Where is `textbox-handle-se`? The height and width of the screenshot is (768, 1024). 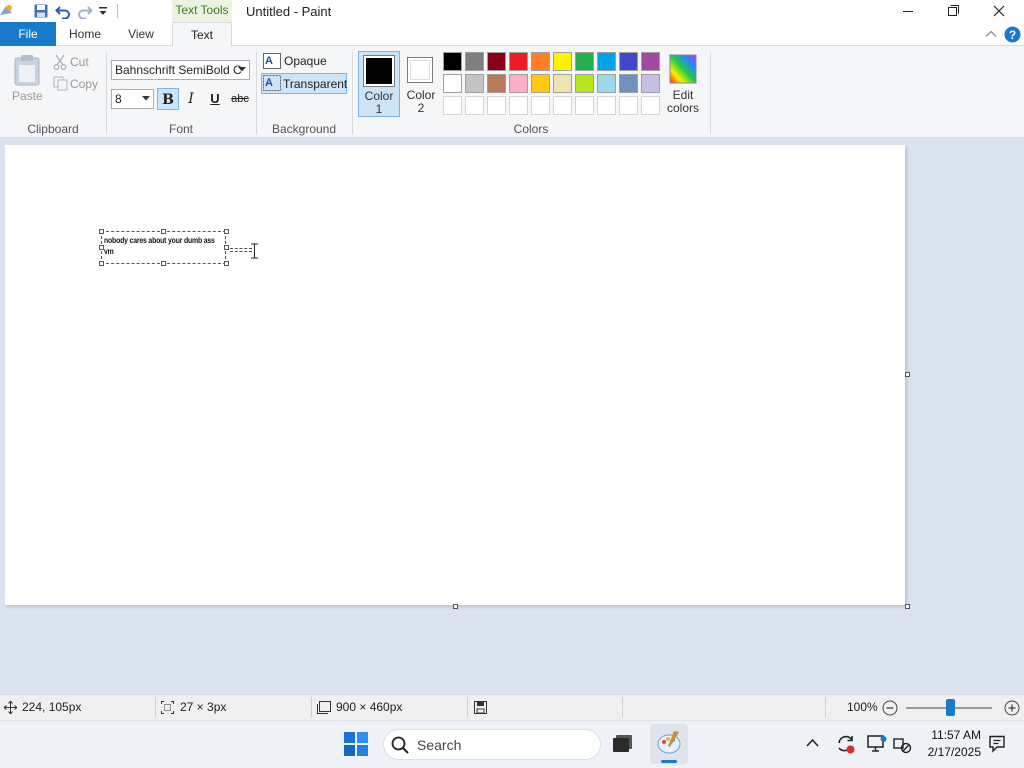
textbox-handle-se is located at coordinates (226, 263).